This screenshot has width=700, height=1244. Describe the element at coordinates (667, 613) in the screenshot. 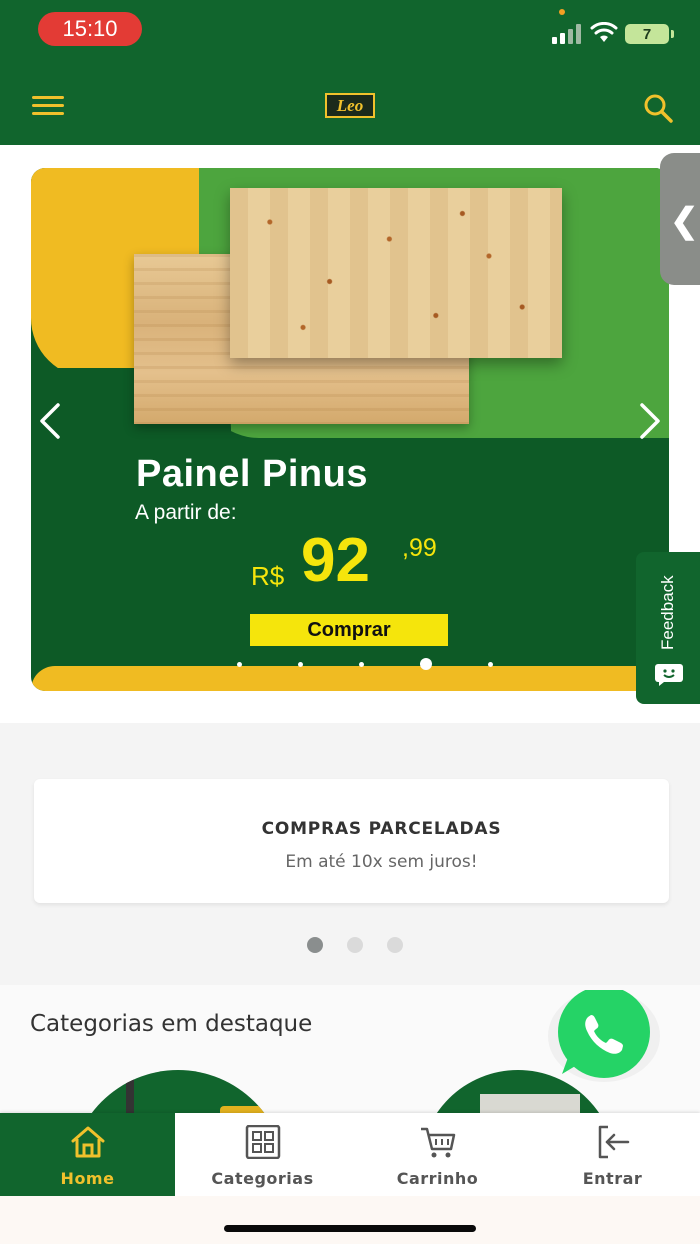

I see `feedback-label: Feedback` at that location.